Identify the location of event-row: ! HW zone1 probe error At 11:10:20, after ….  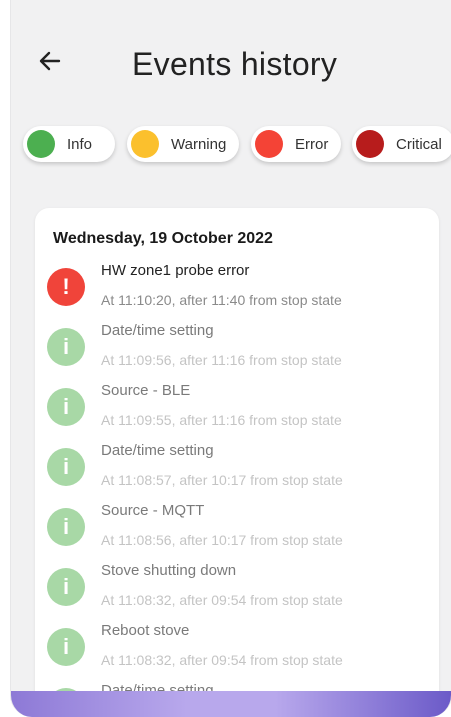
(237, 290).